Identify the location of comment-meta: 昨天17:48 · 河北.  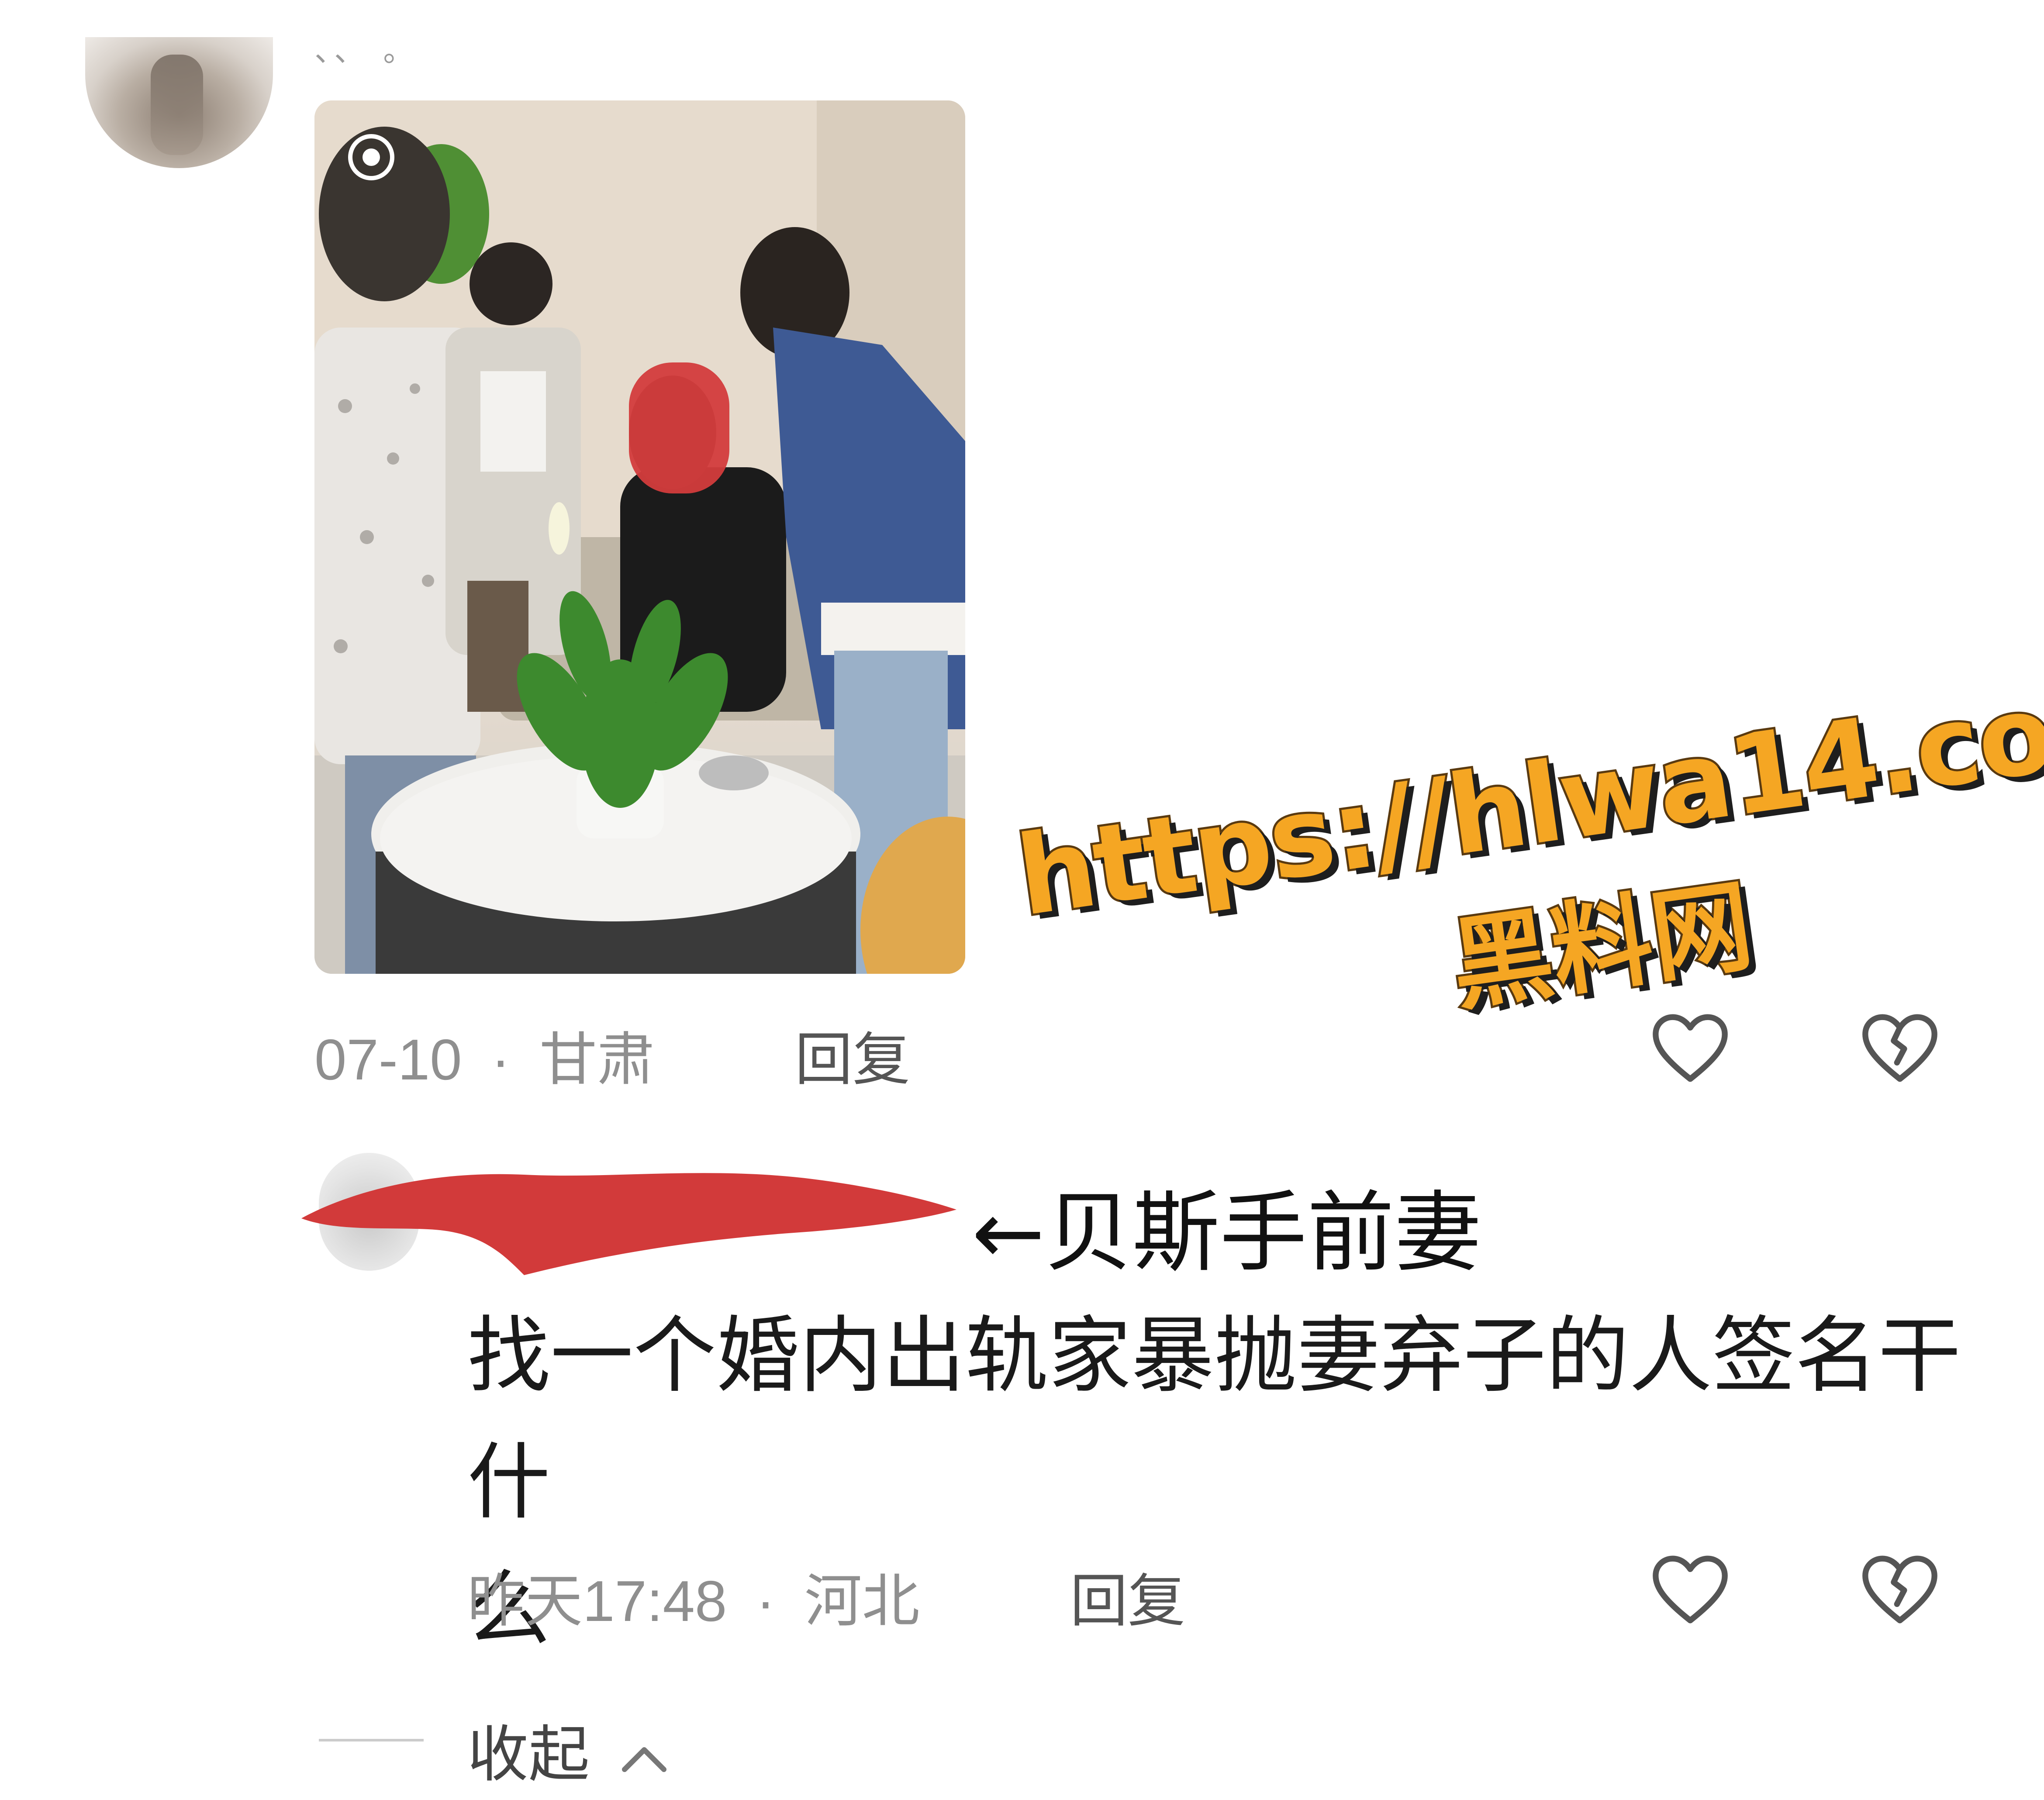
(693, 1597).